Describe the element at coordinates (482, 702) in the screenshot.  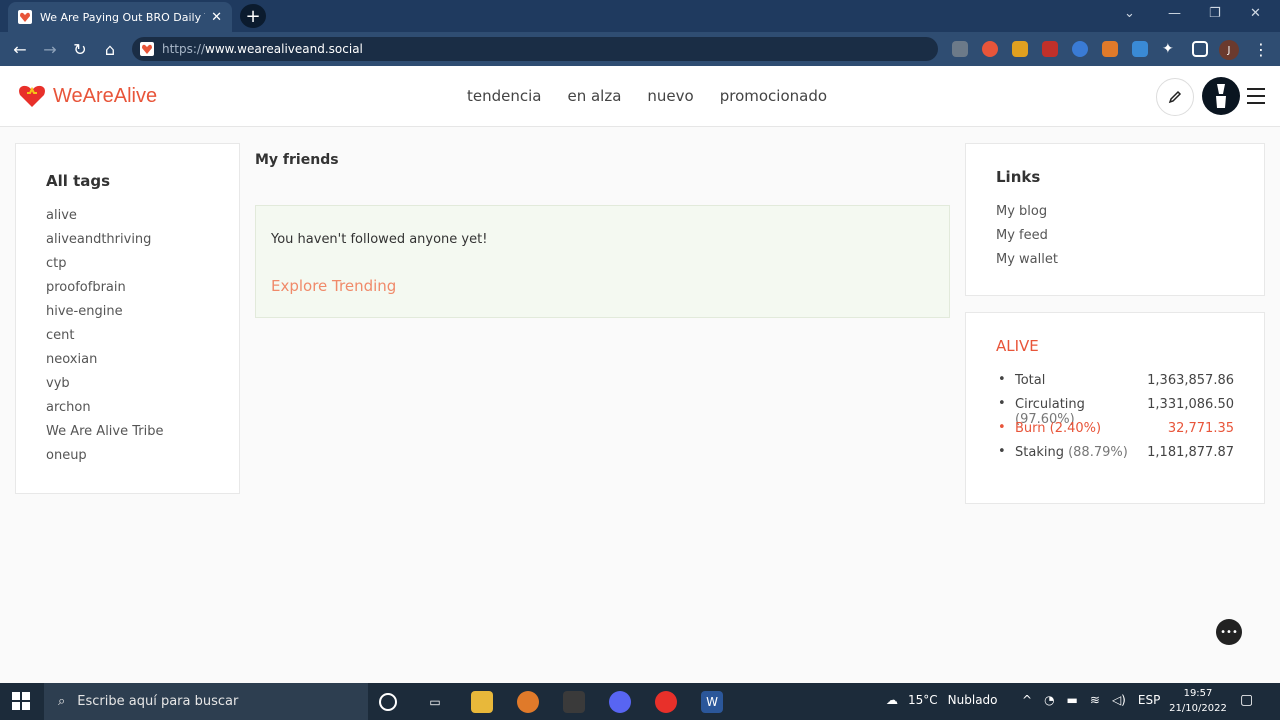
I see `file-explorer-icon` at that location.